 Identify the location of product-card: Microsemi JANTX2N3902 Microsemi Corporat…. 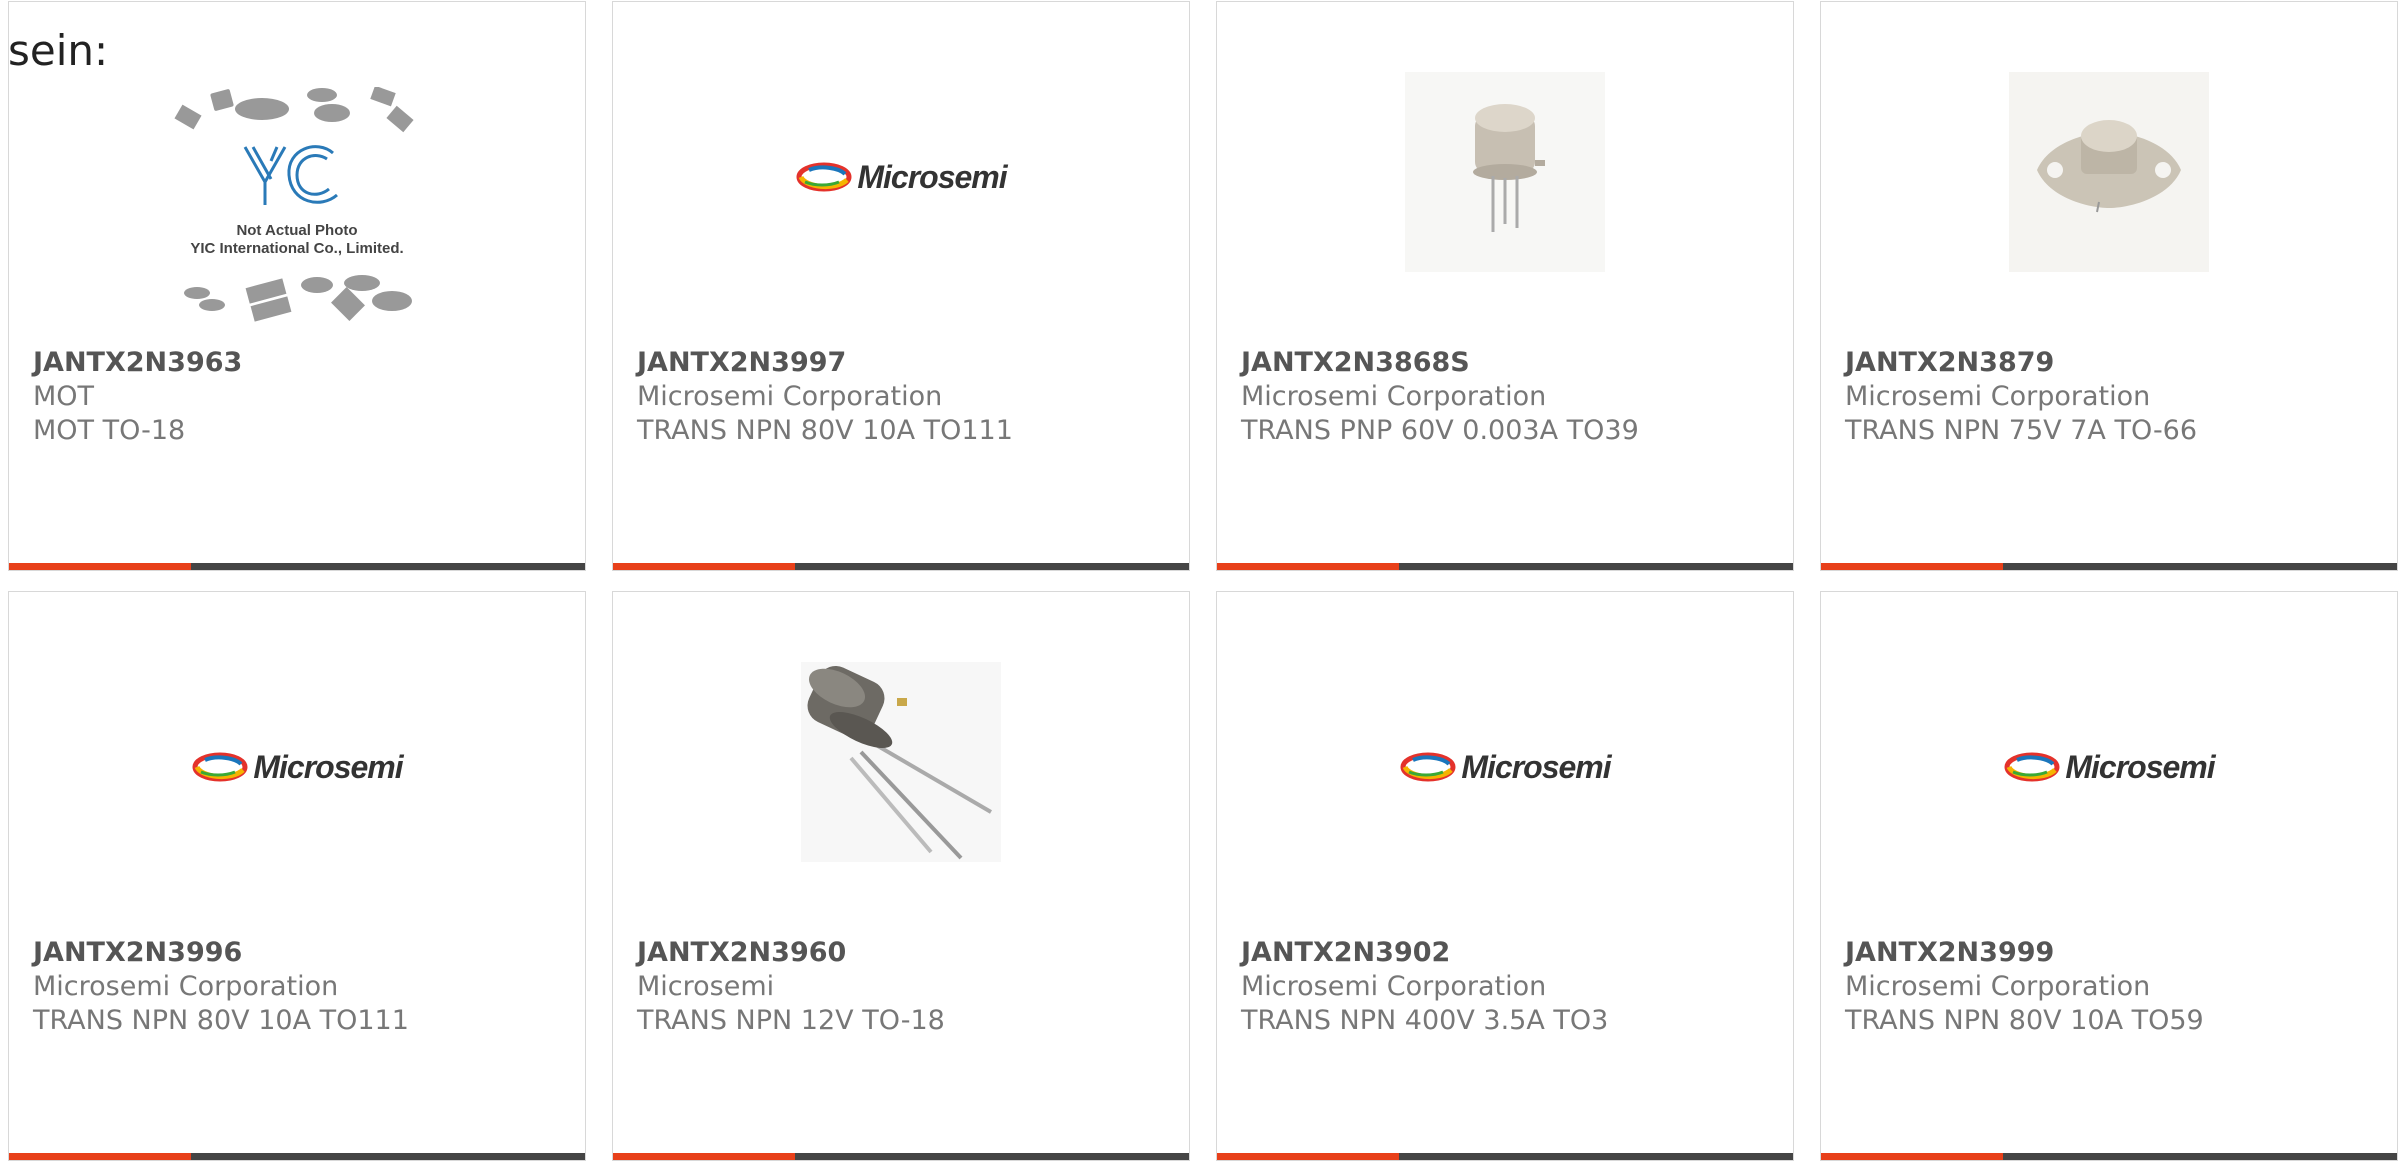
(1505, 876).